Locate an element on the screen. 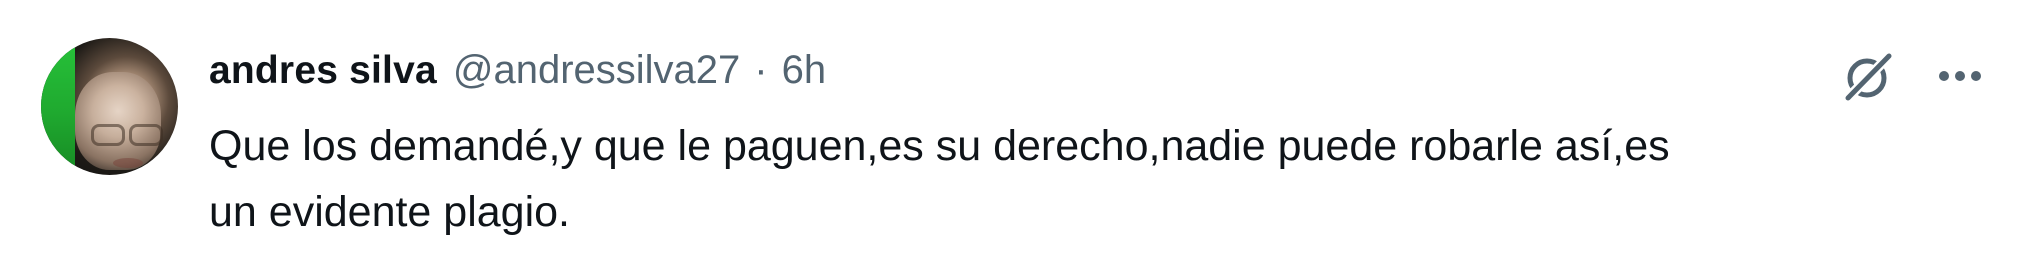 This screenshot has width=2035, height=276. tweet-header: andres silva @andressilva27 · 6h is located at coordinates (517, 73).